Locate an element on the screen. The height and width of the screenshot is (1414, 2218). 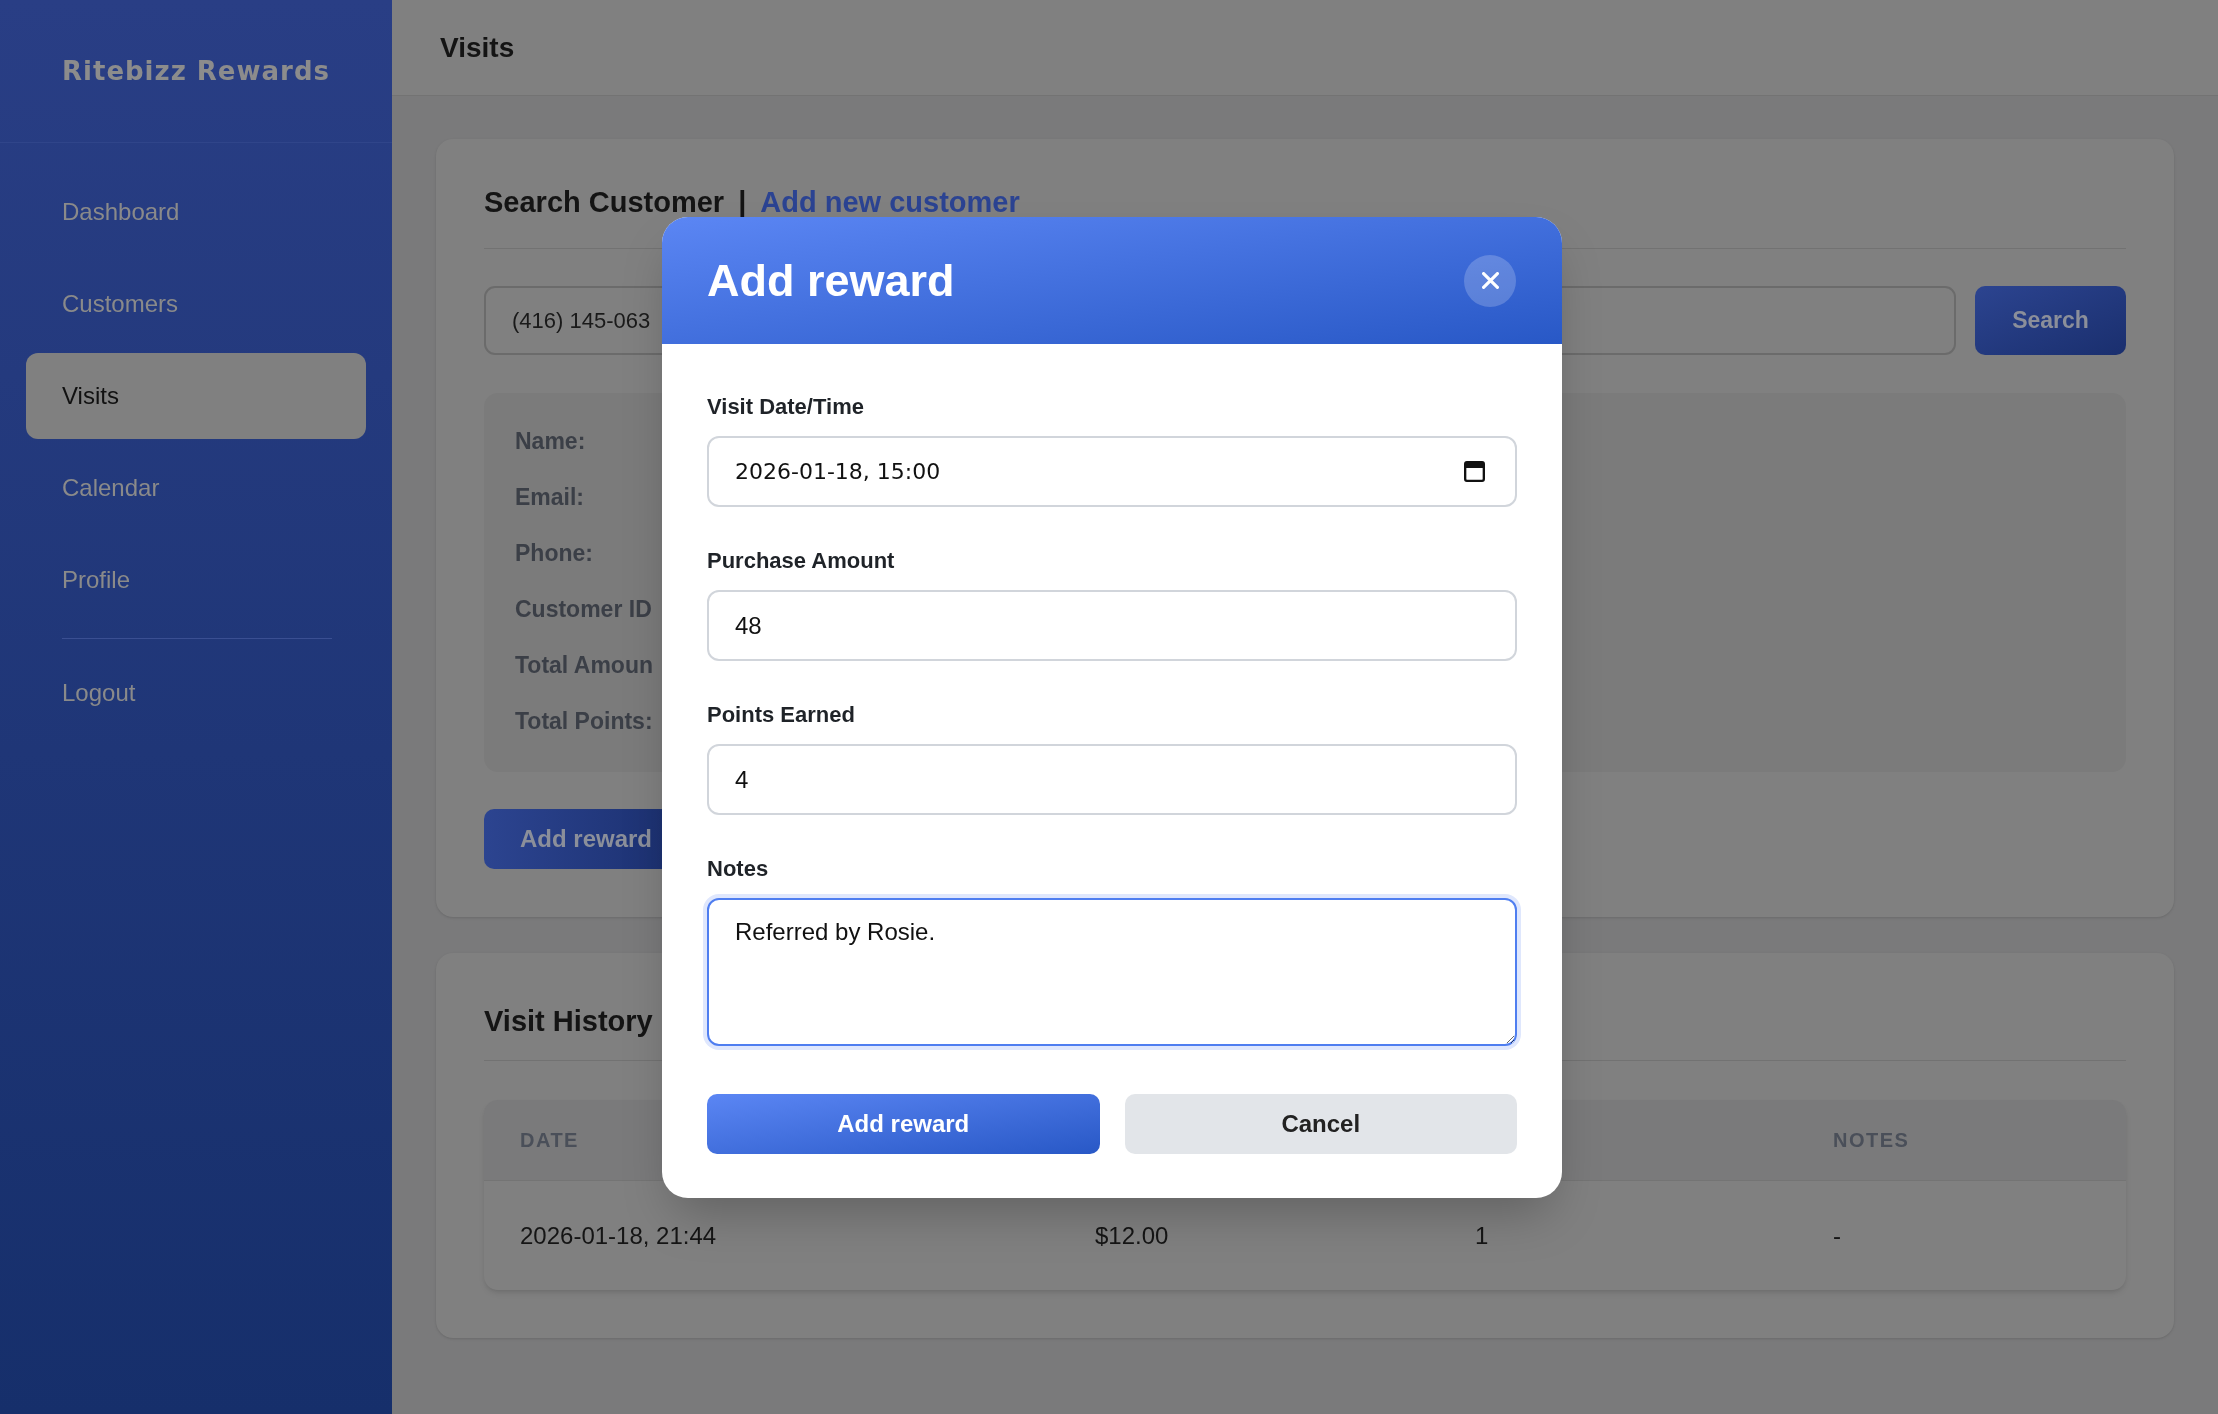
table-cell-text: - is located at coordinates (1837, 1235).